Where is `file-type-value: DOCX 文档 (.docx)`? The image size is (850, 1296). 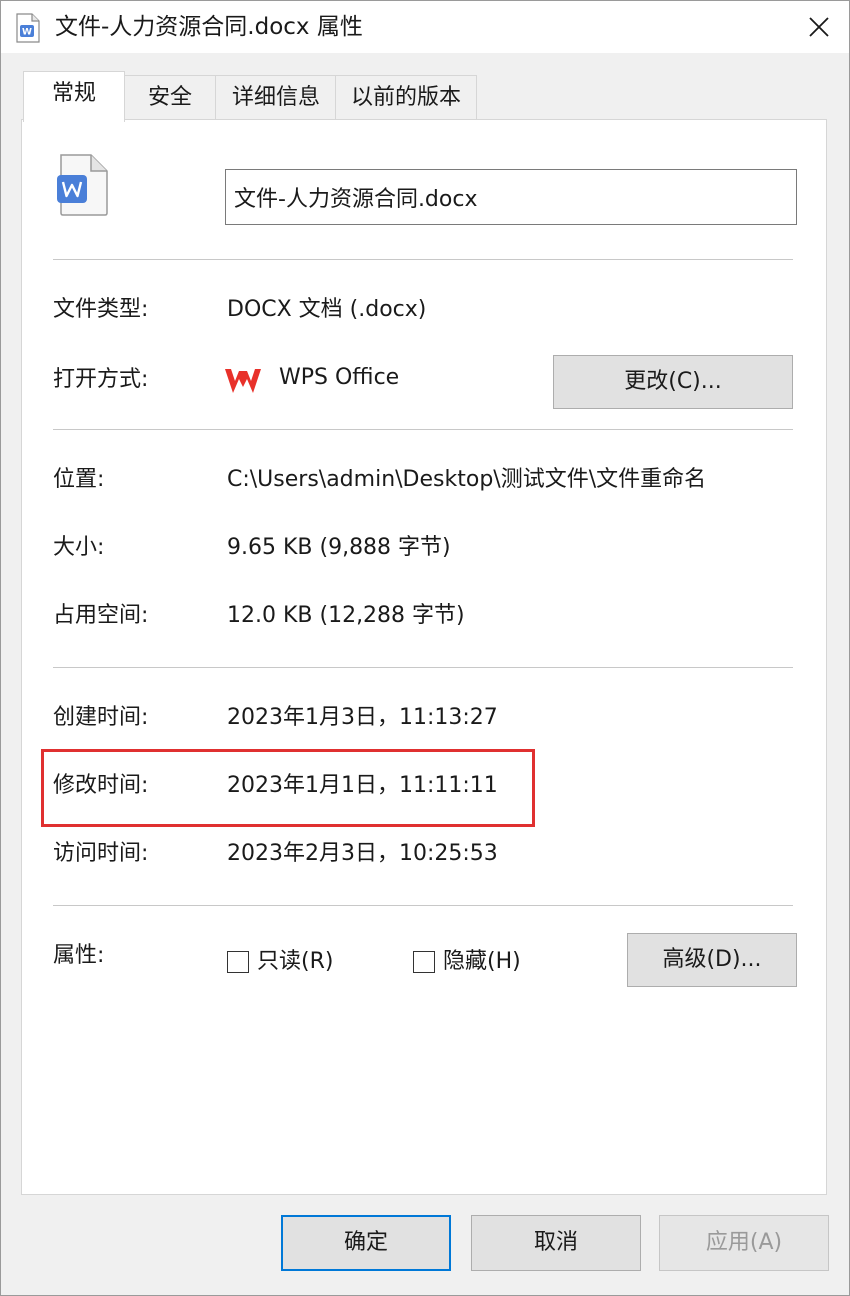 file-type-value: DOCX 文档 (.docx) is located at coordinates (327, 309).